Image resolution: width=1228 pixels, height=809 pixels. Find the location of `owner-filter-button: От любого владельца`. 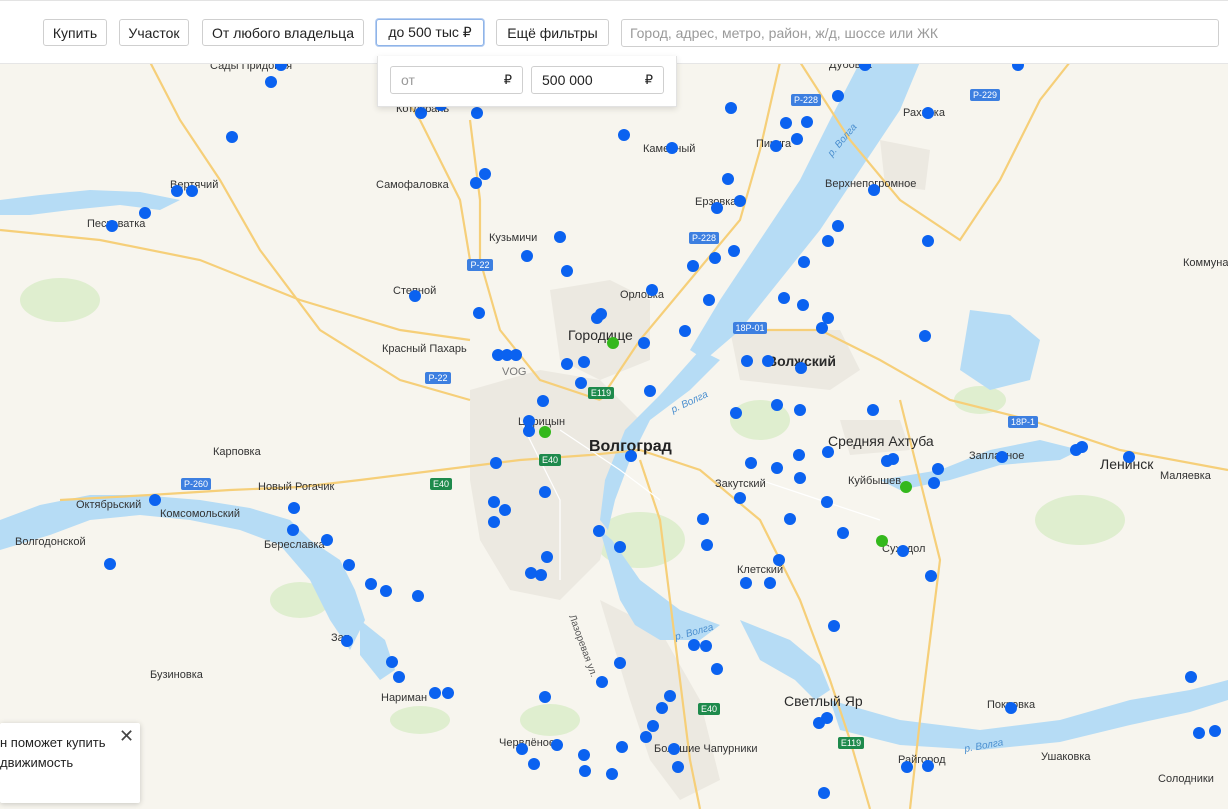

owner-filter-button: От любого владельца is located at coordinates (283, 32).